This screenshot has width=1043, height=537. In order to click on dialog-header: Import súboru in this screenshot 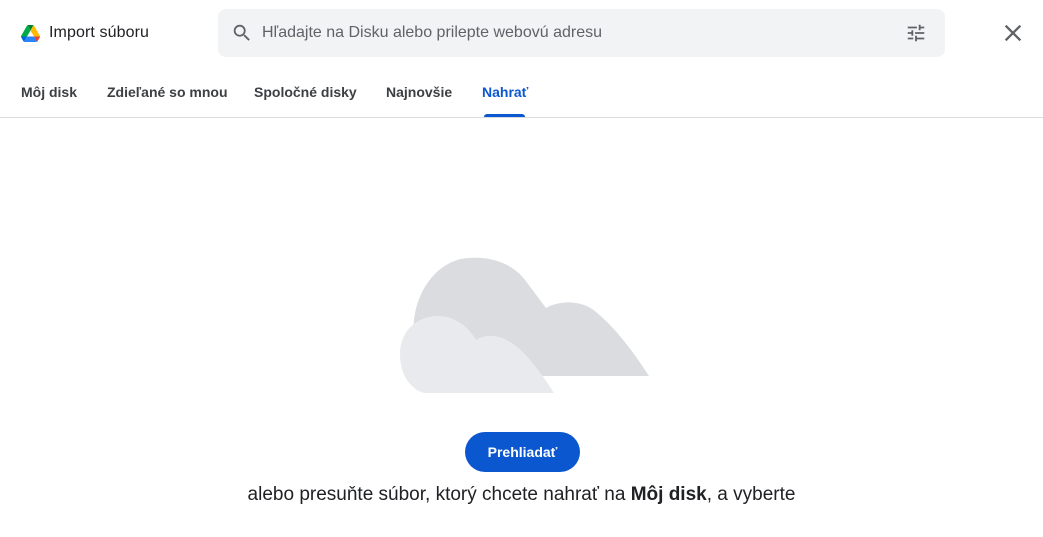, I will do `click(521, 33)`.